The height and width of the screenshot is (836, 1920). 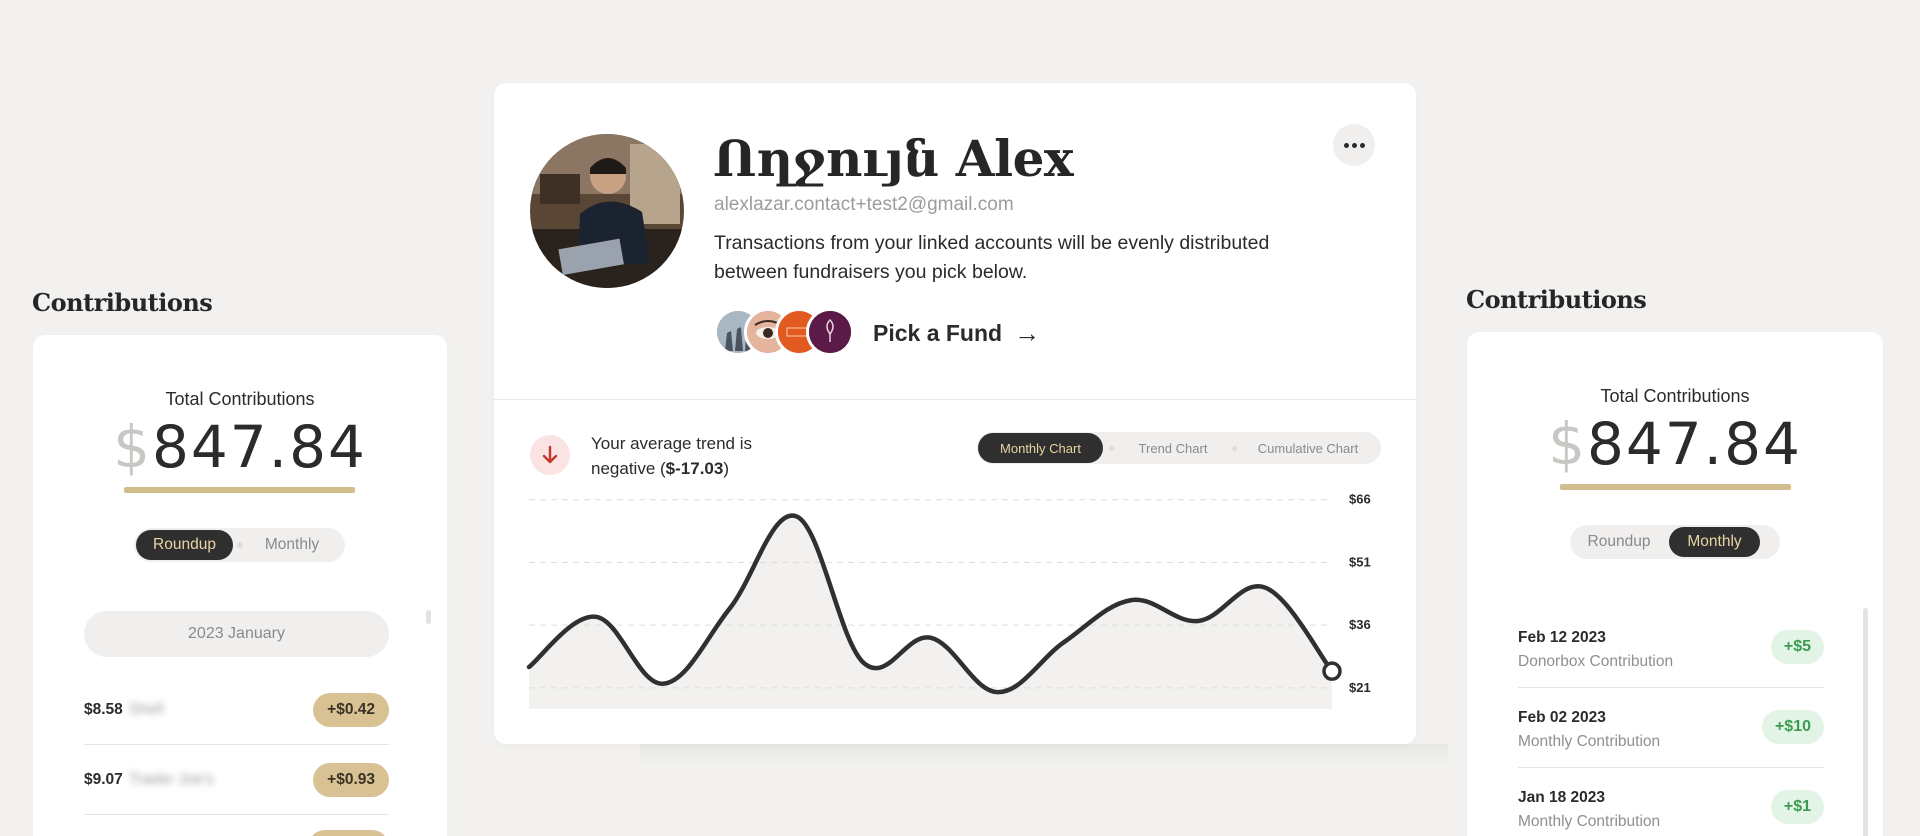 I want to click on transaction-info: $8.58 Shell, so click(x=123, y=710).